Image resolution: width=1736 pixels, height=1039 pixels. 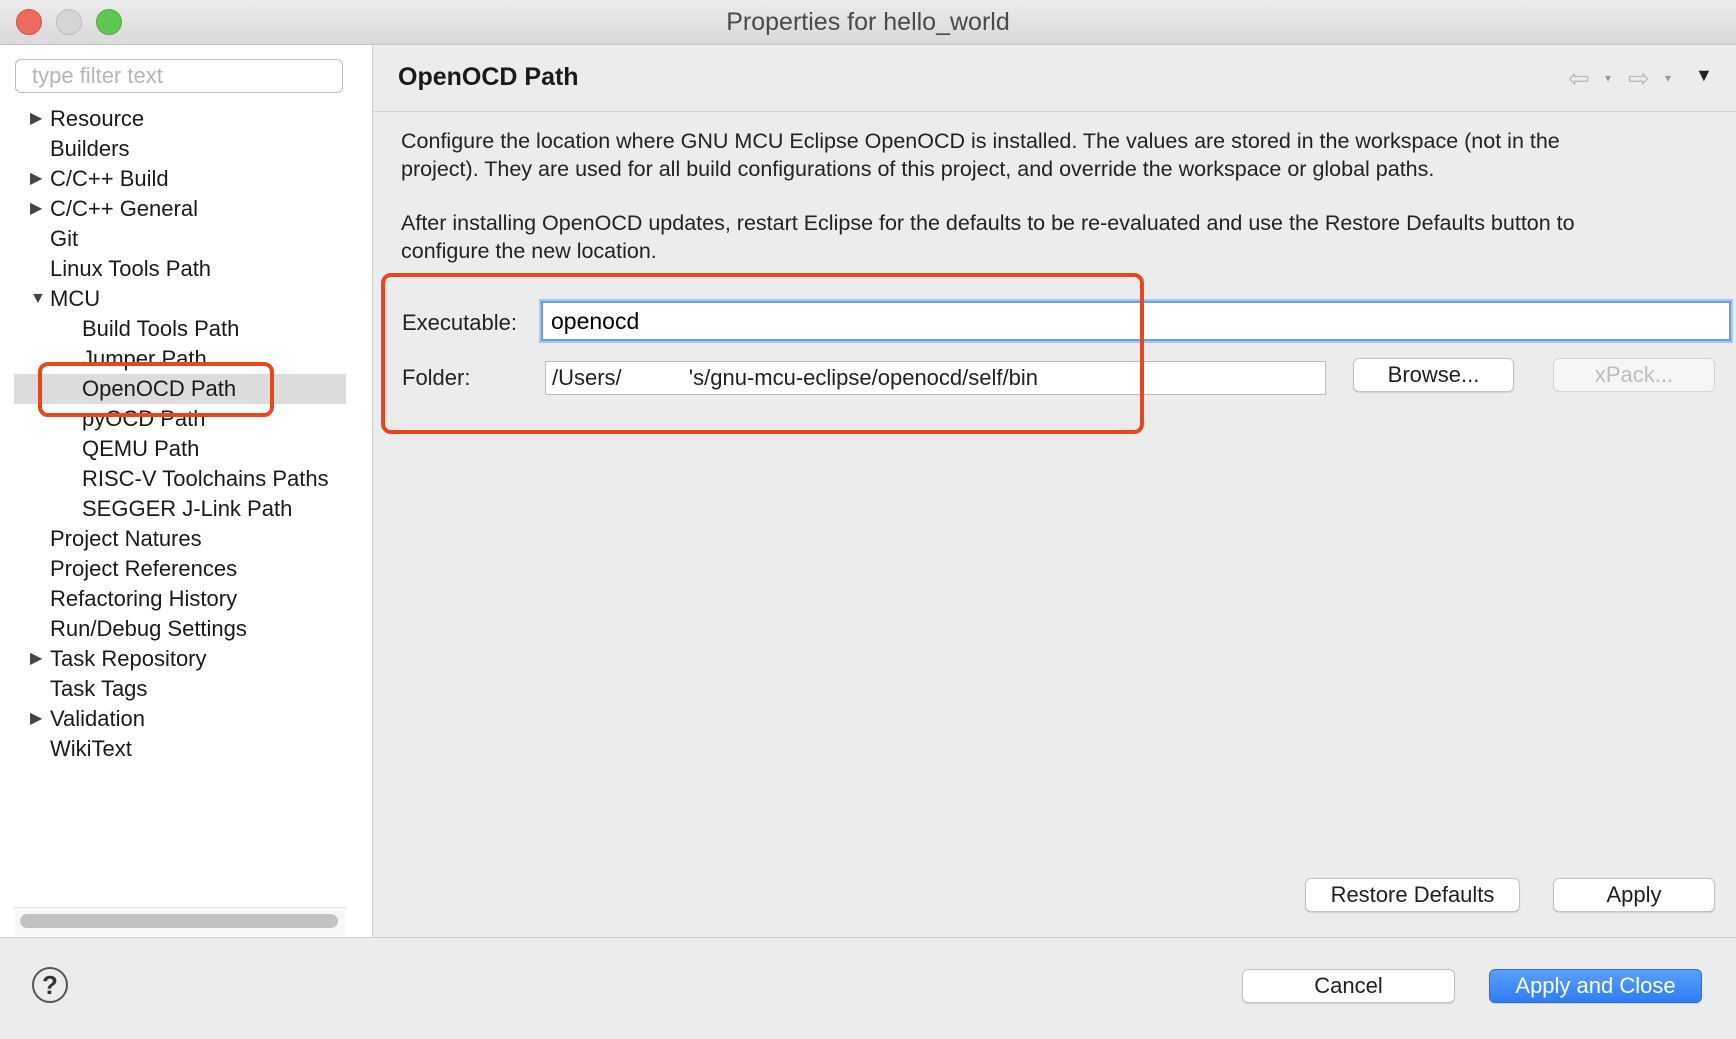 I want to click on tree-item-label: WikiText, so click(x=91, y=748).